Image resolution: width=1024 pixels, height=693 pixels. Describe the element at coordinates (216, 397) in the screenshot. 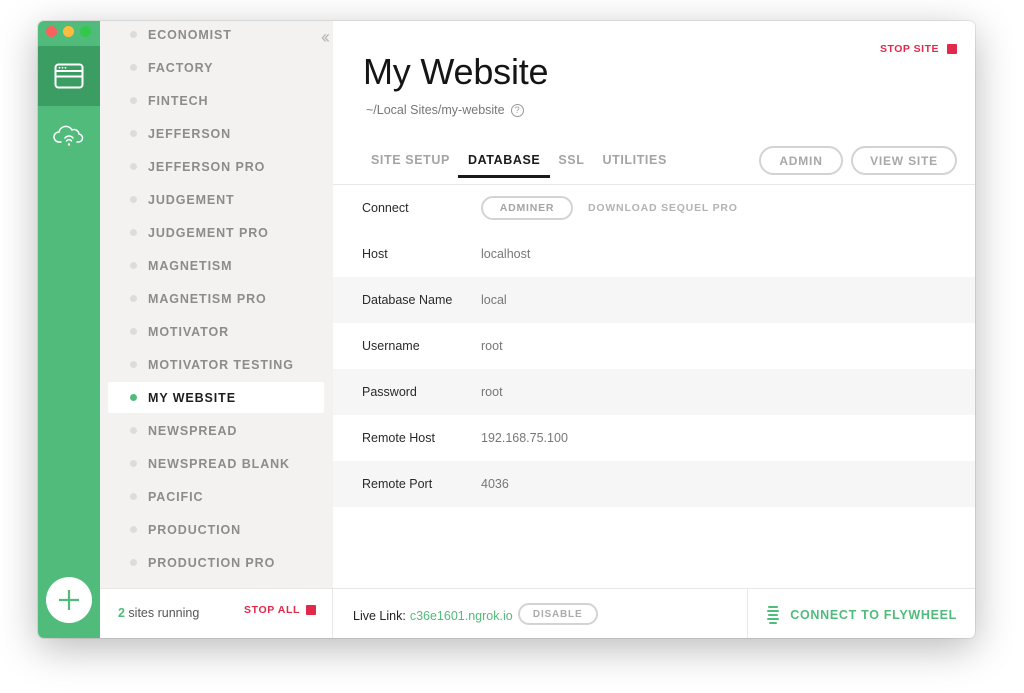

I see `site-list-item: MY WEBSITE` at that location.